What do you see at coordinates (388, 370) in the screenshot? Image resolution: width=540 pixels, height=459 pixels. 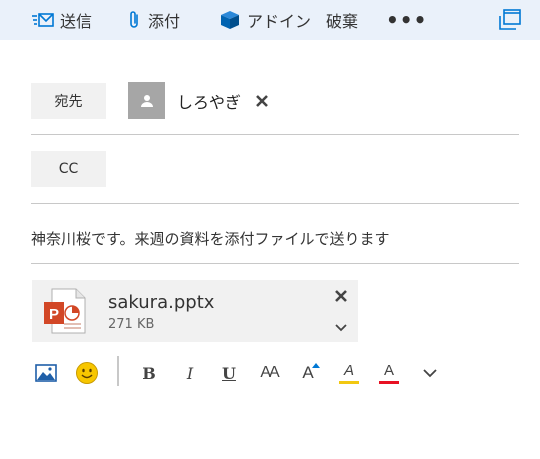 I see `font-color-label: A` at bounding box center [388, 370].